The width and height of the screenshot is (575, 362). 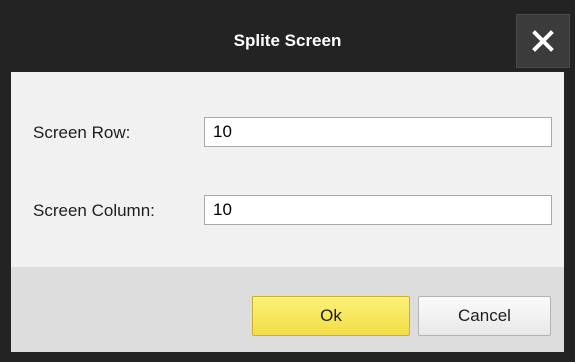 I want to click on cancel-button: Cancel, so click(x=484, y=316).